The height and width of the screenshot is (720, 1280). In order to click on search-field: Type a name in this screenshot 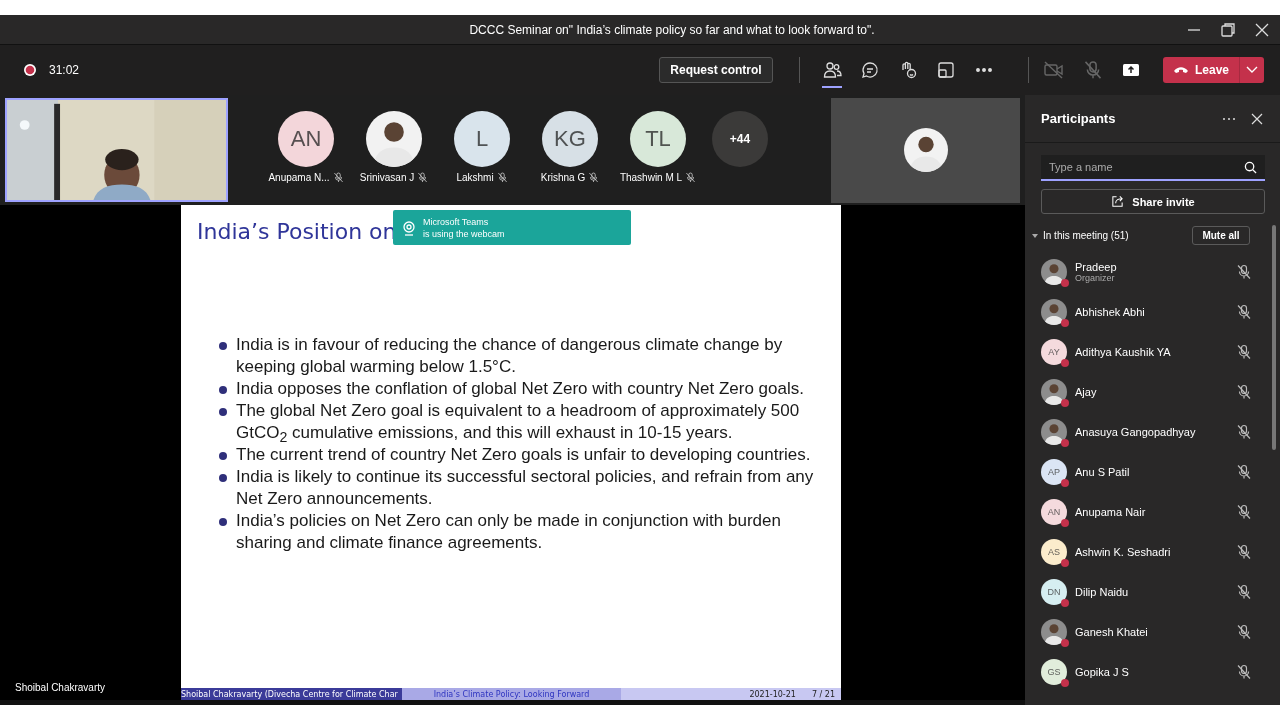, I will do `click(1153, 168)`.